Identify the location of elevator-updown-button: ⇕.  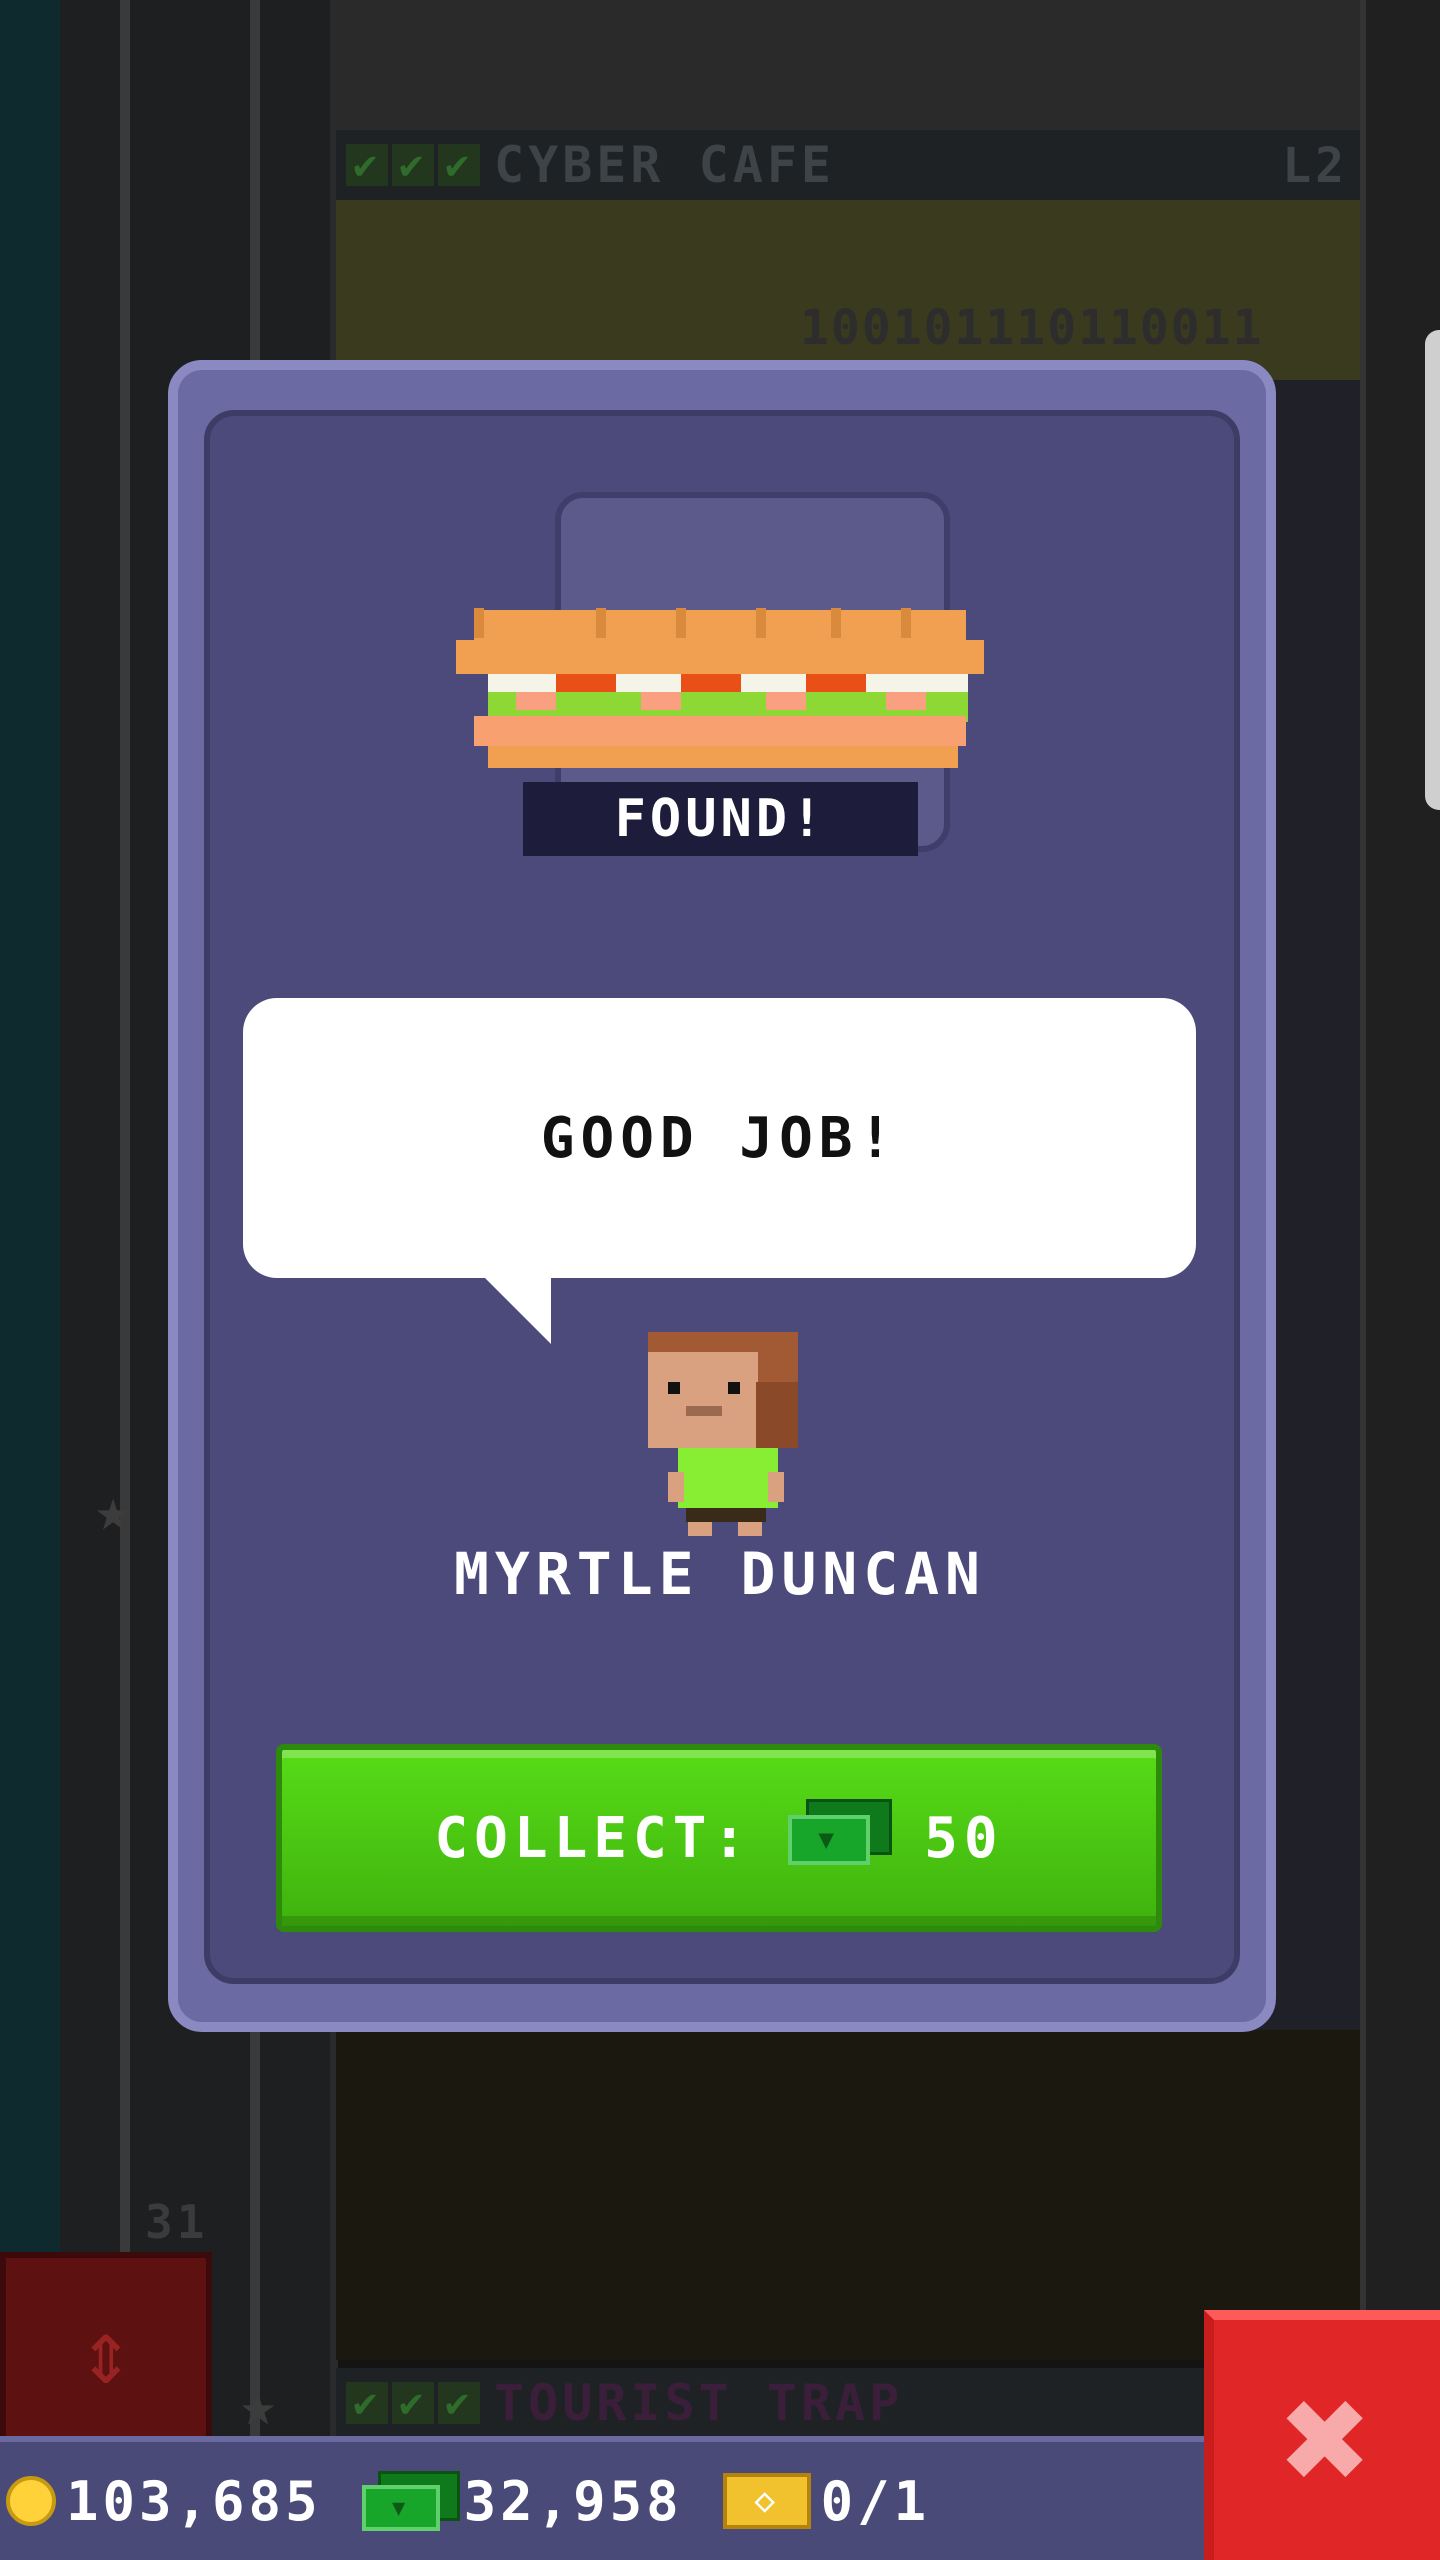
(106, 2352).